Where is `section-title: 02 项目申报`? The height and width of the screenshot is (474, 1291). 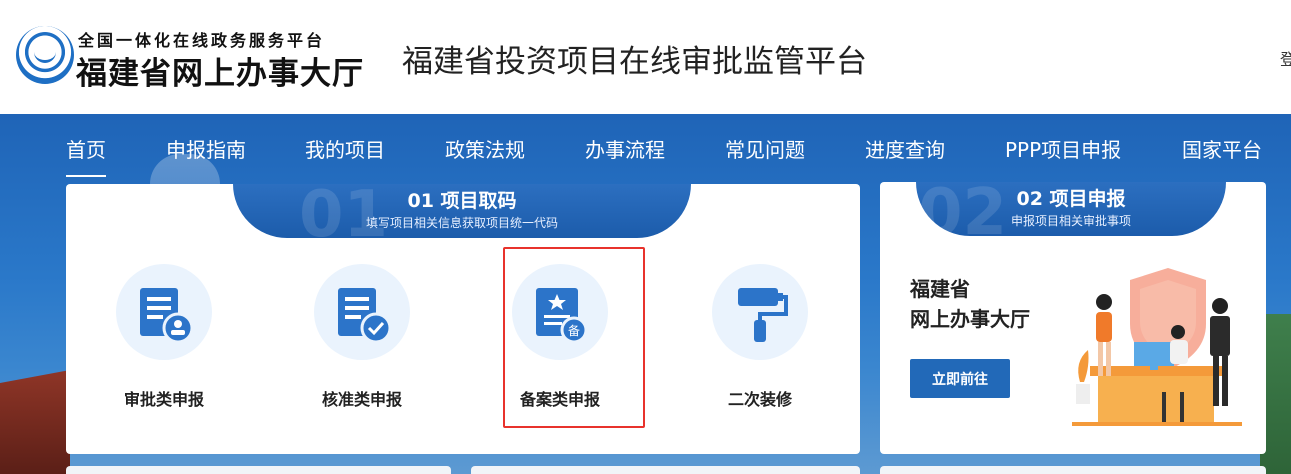 section-title: 02 项目申报 is located at coordinates (1071, 199).